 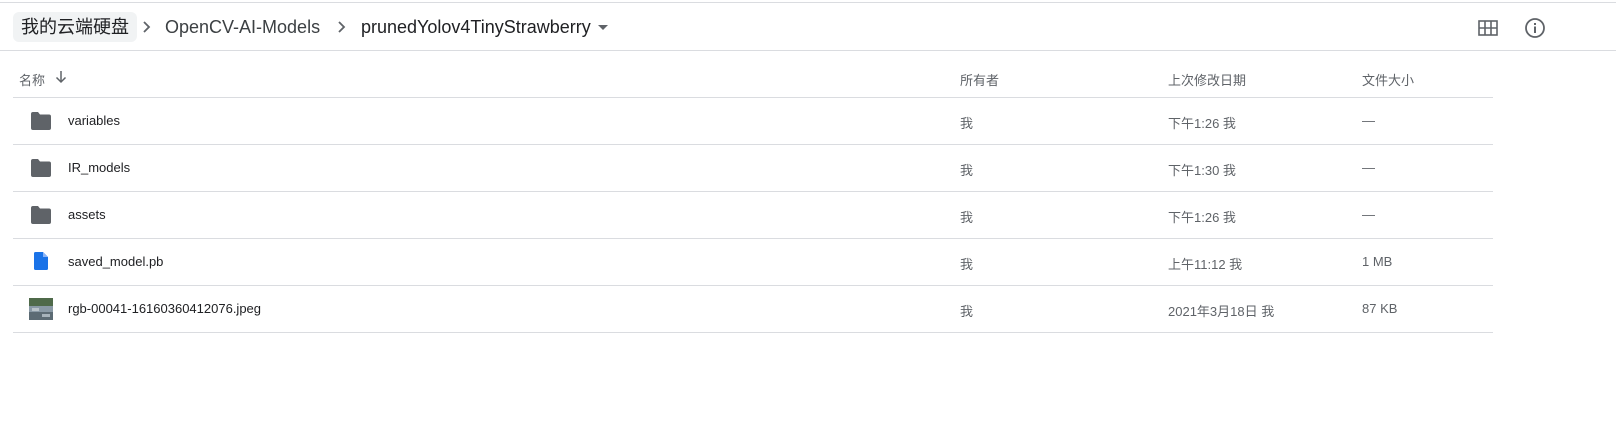 I want to click on breadcrumb-current-folder: prunedYolov4TinyStrawberry, so click(x=476, y=27).